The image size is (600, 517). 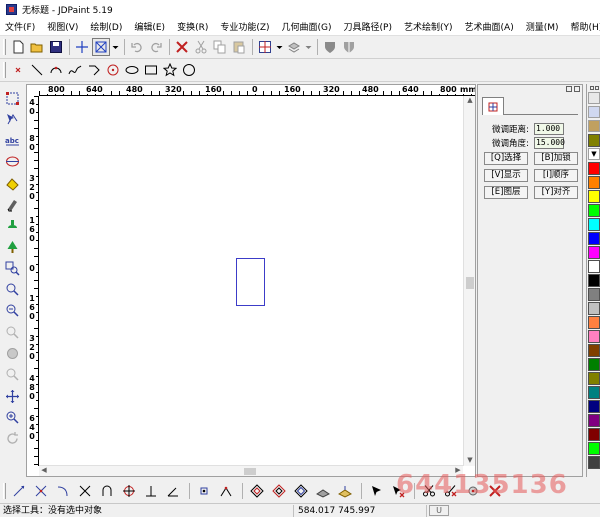 What do you see at coordinates (12, 98) in the screenshot?
I see `select-tool-icon` at bounding box center [12, 98].